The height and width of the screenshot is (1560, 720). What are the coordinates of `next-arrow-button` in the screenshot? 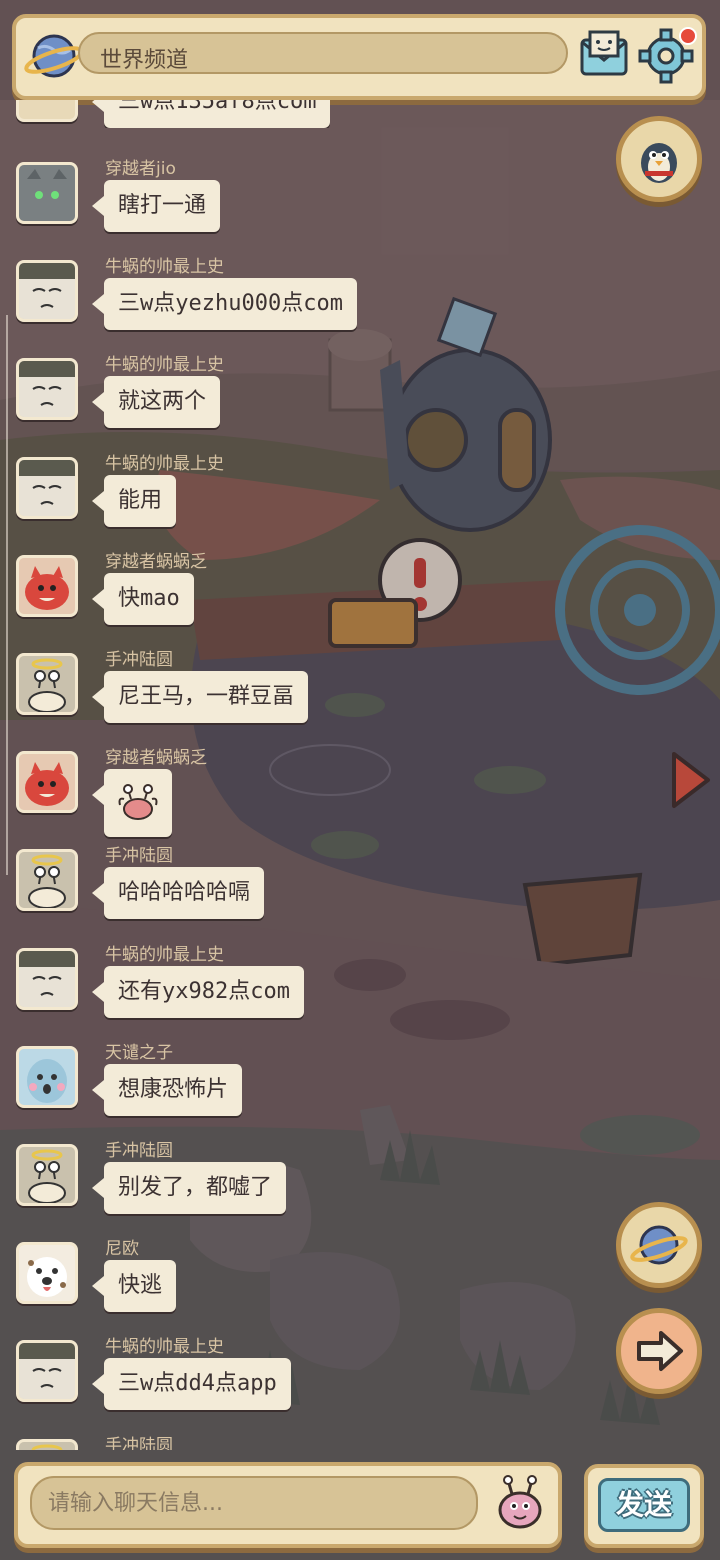 It's located at (659, 1351).